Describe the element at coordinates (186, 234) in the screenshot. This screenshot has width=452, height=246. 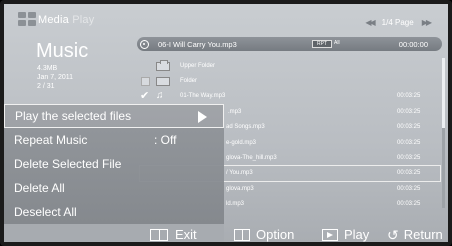
I see `exit-label: Exit` at that location.